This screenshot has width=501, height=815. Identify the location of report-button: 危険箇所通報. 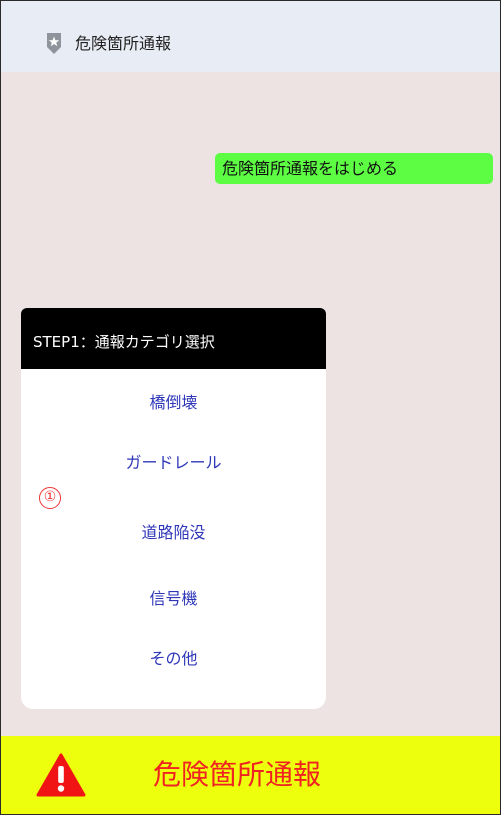
(250, 775).